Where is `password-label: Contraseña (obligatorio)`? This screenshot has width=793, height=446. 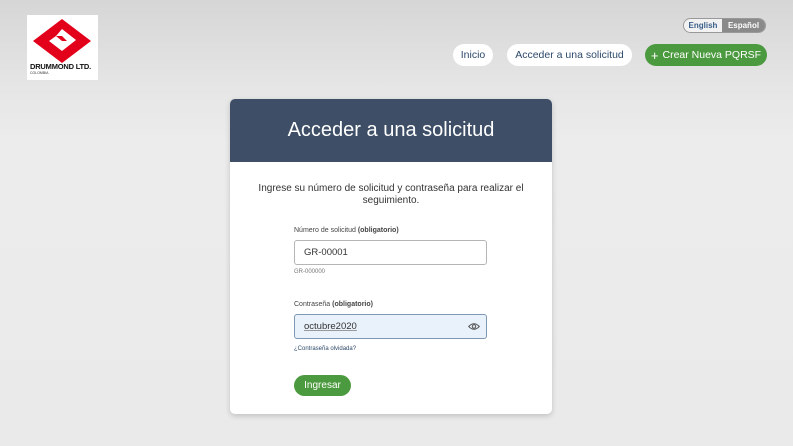
password-label: Contraseña (obligatorio) is located at coordinates (333, 304).